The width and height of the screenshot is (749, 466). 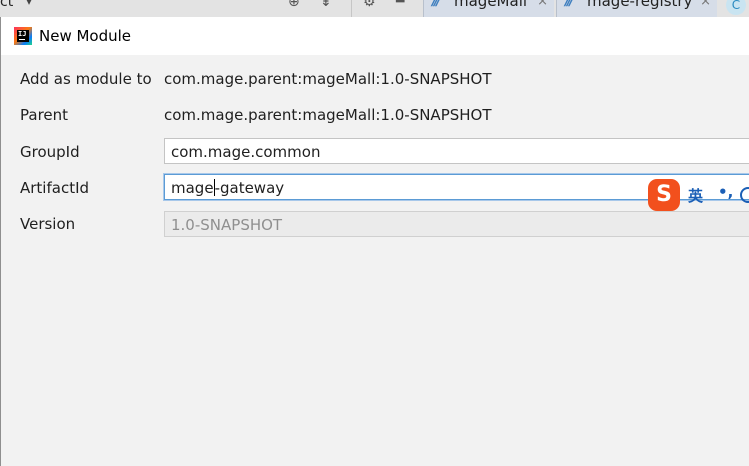 I want to click on locate-icon: ⊕, so click(x=294, y=5).